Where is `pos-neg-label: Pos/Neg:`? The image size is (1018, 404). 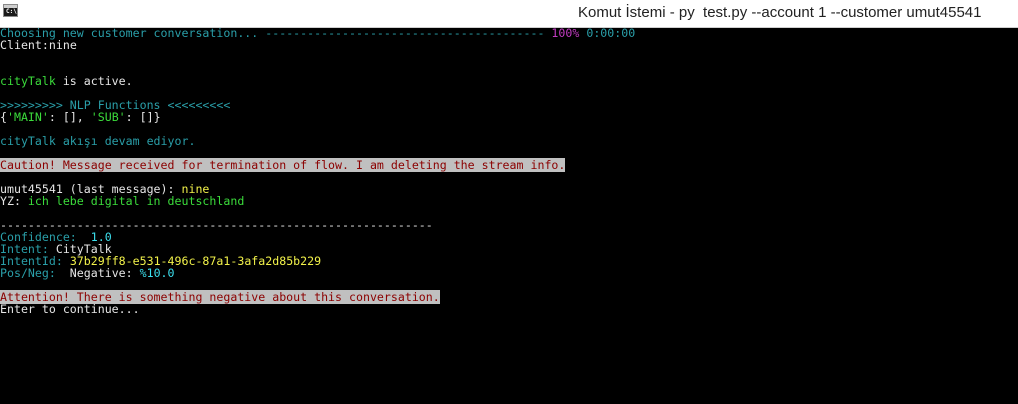
pos-neg-label: Pos/Neg: is located at coordinates (31, 273).